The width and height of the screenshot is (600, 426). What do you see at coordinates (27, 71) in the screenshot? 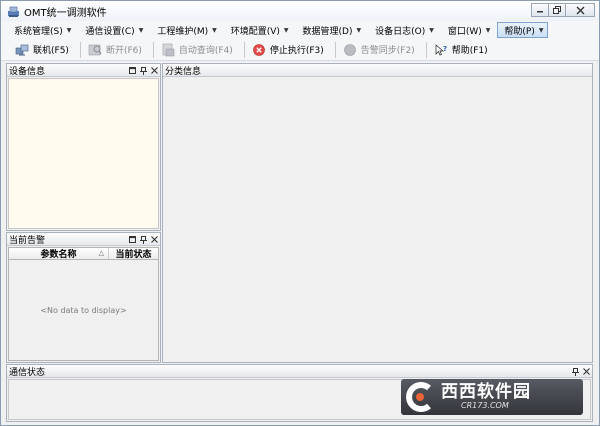
I see `panel-title: 设备信息` at bounding box center [27, 71].